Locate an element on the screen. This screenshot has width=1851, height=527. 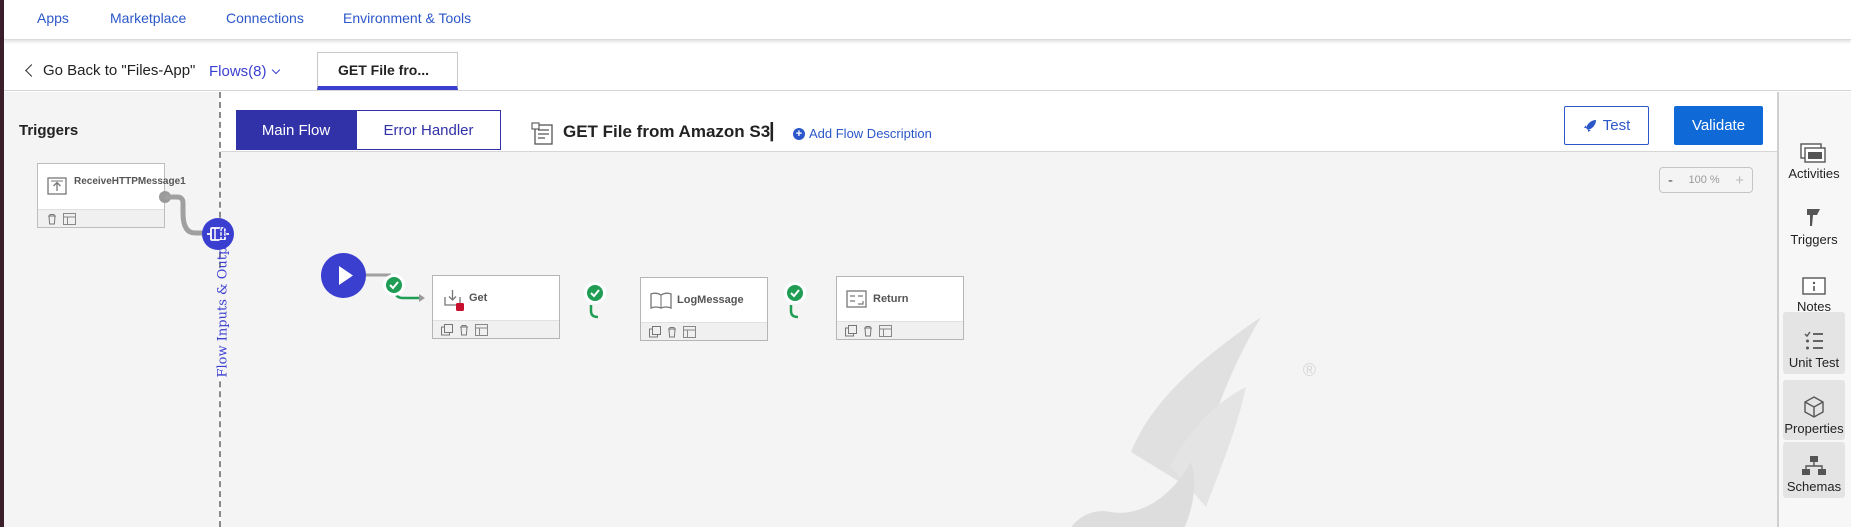
triggers-title: Triggers is located at coordinates (49, 130).